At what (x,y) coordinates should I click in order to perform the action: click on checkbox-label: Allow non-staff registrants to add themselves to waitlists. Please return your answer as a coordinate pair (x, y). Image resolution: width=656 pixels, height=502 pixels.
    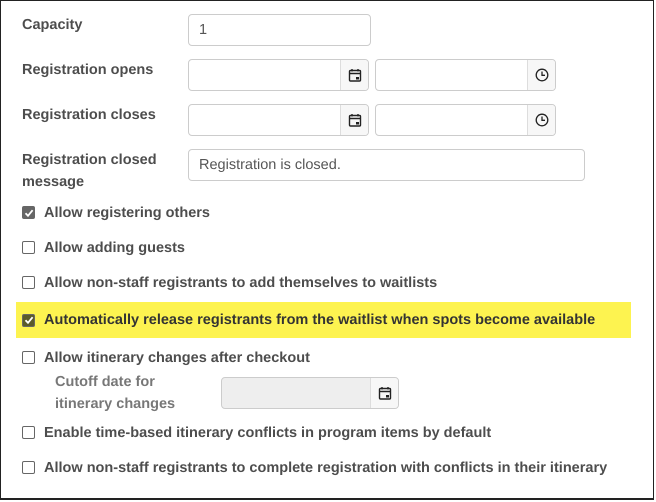
    Looking at the image, I should click on (241, 282).